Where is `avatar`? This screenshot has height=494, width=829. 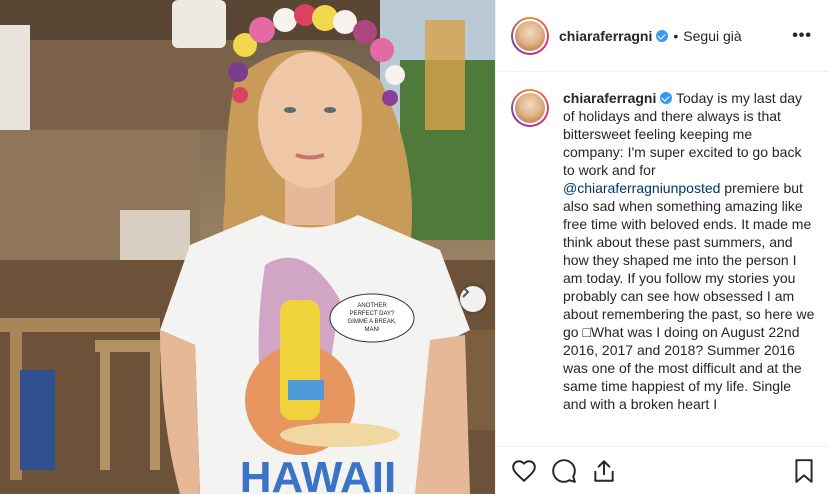 avatar is located at coordinates (530, 35).